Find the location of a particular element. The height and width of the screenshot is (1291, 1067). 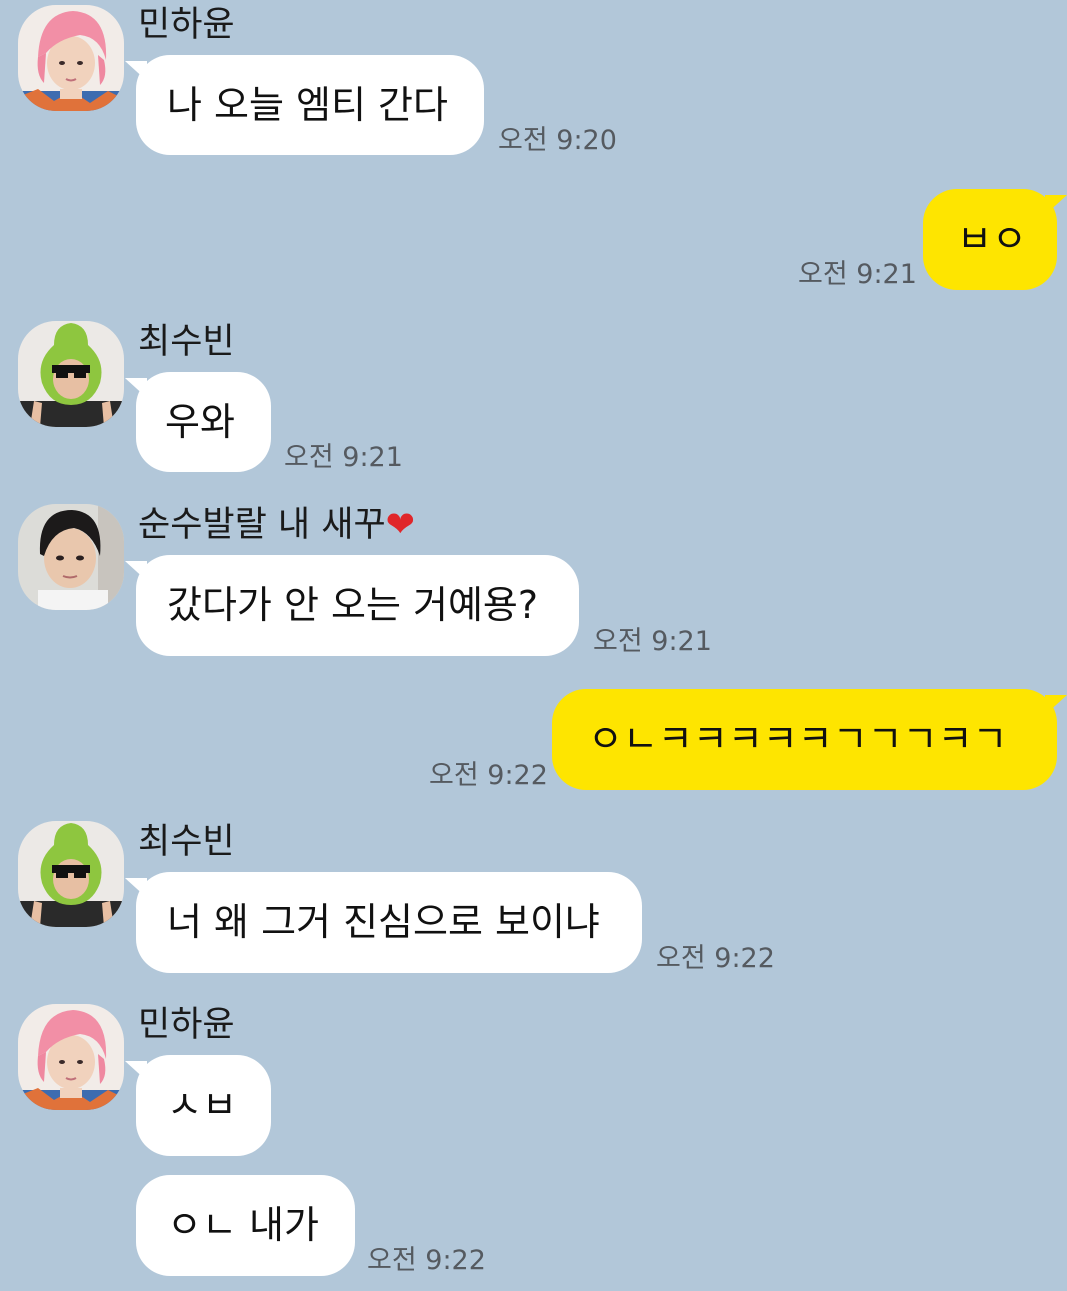

message-bubble: 갔다가 안 오는 거예용? is located at coordinates (352, 605).